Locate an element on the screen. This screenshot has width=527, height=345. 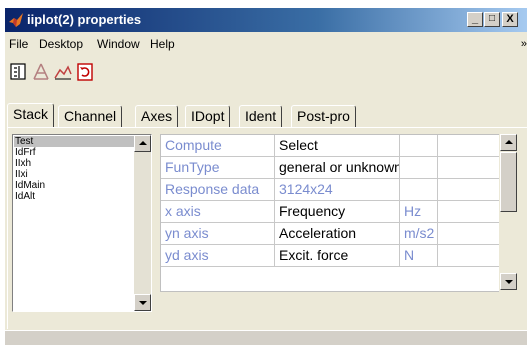
property-value: Frequency is located at coordinates (337, 212).